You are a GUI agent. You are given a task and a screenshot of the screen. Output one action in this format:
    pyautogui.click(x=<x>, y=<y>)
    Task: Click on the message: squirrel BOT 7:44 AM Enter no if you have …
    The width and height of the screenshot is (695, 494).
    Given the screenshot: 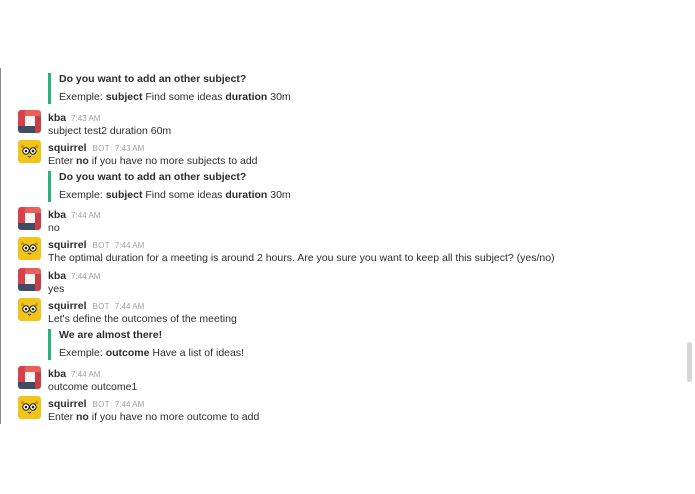 What is the action you would take?
    pyautogui.click(x=347, y=410)
    